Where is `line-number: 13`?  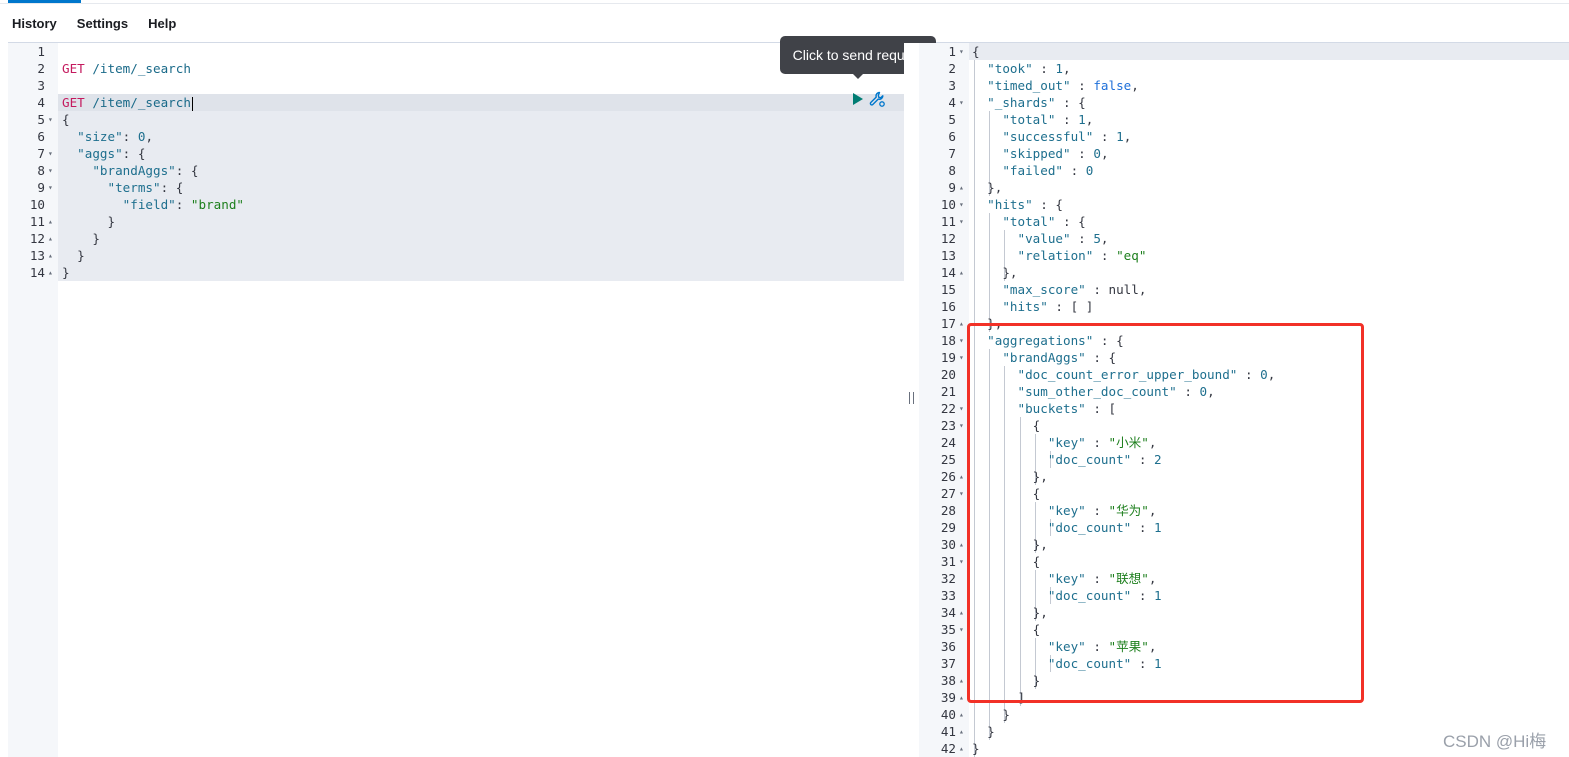 line-number: 13 is located at coordinates (37, 255).